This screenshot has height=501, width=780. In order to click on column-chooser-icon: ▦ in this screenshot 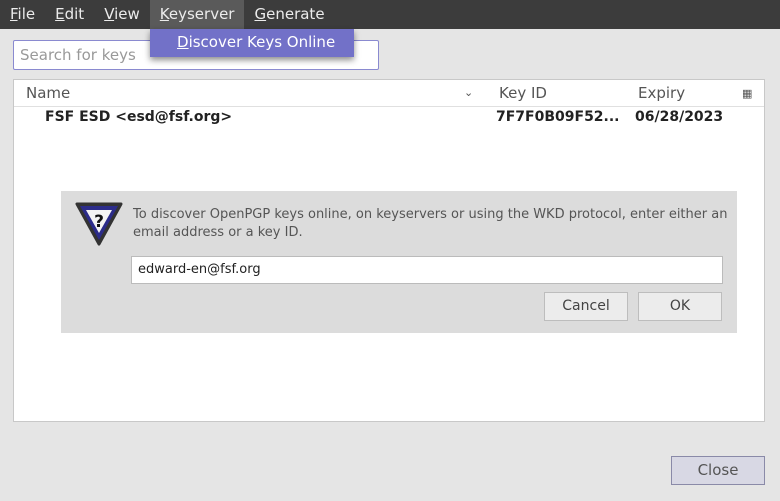, I will do `click(747, 93)`.